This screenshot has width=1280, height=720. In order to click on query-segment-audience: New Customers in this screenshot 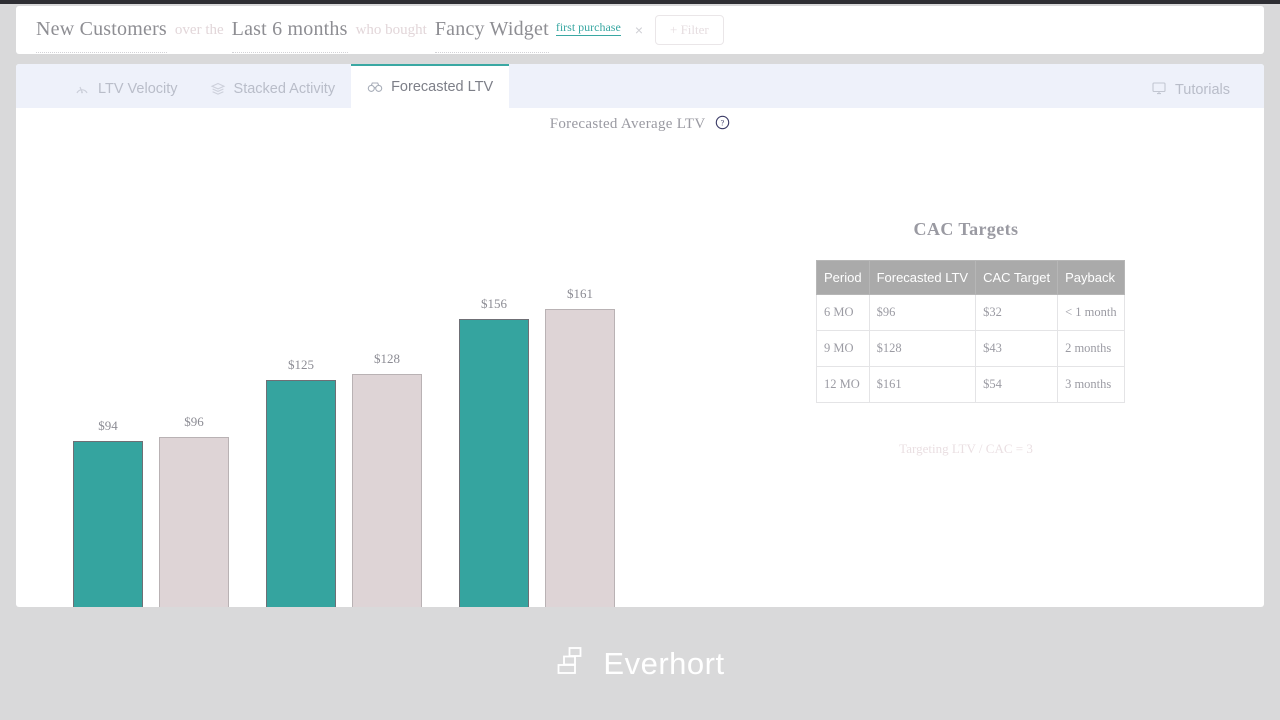, I will do `click(101, 35)`.